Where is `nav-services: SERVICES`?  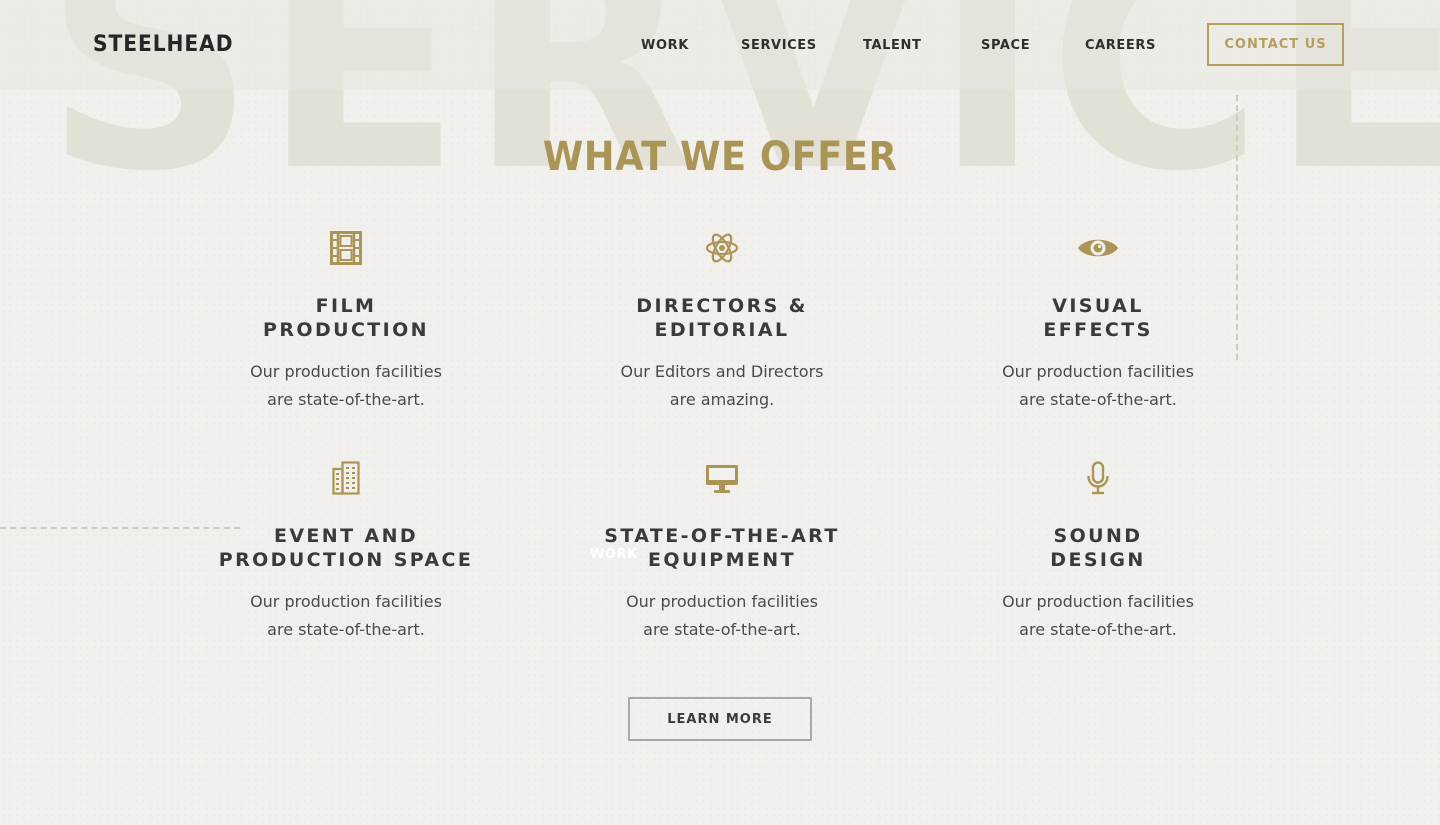
nav-services: SERVICES is located at coordinates (779, 45).